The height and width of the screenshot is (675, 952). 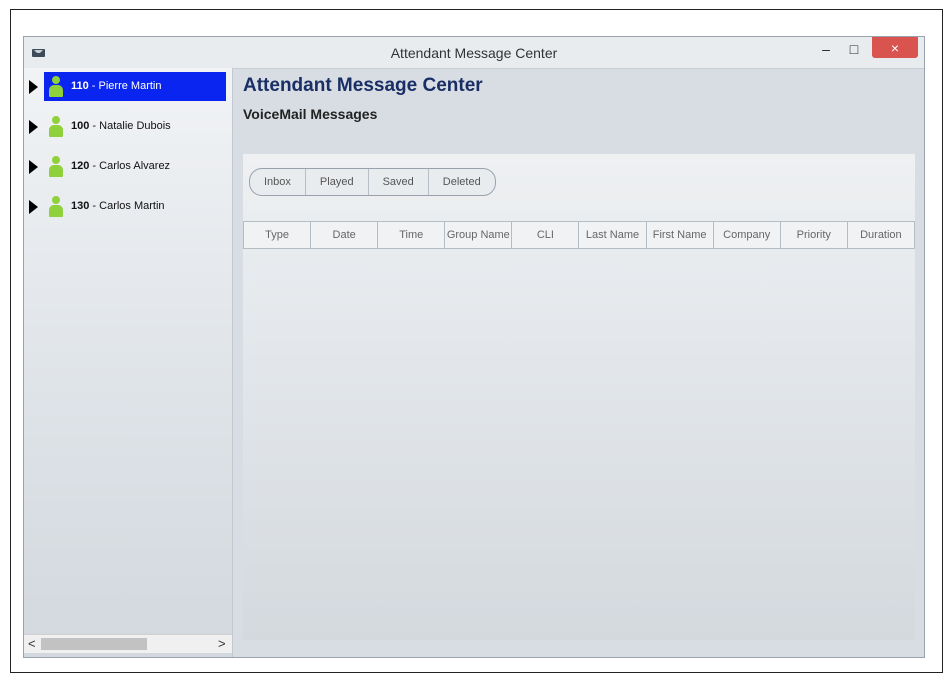 What do you see at coordinates (461, 182) in the screenshot?
I see `tab-deleted: Deleted` at bounding box center [461, 182].